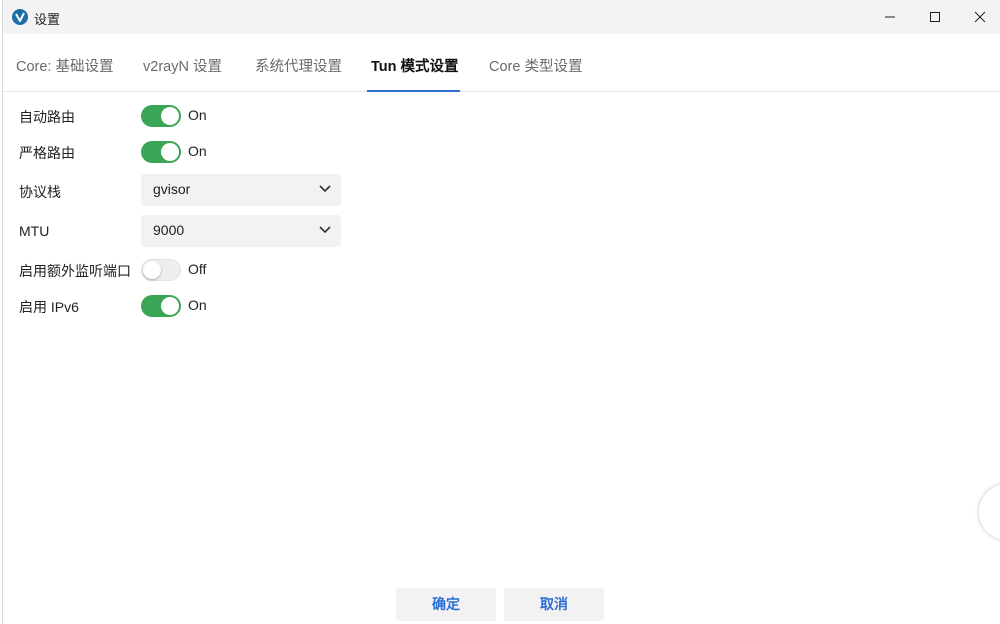 This screenshot has width=1000, height=624. Describe the element at coordinates (989, 512) in the screenshot. I see `floating-handle` at that location.